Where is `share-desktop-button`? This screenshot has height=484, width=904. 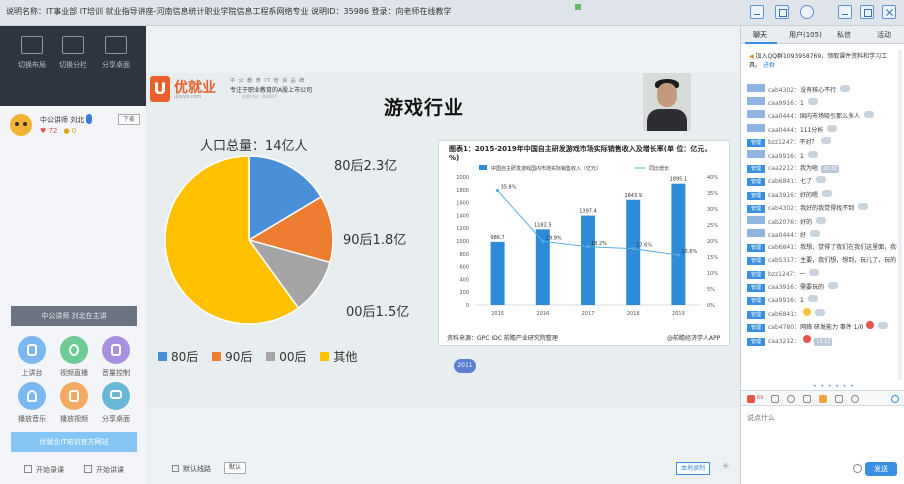
share-desktop-button is located at coordinates (116, 396).